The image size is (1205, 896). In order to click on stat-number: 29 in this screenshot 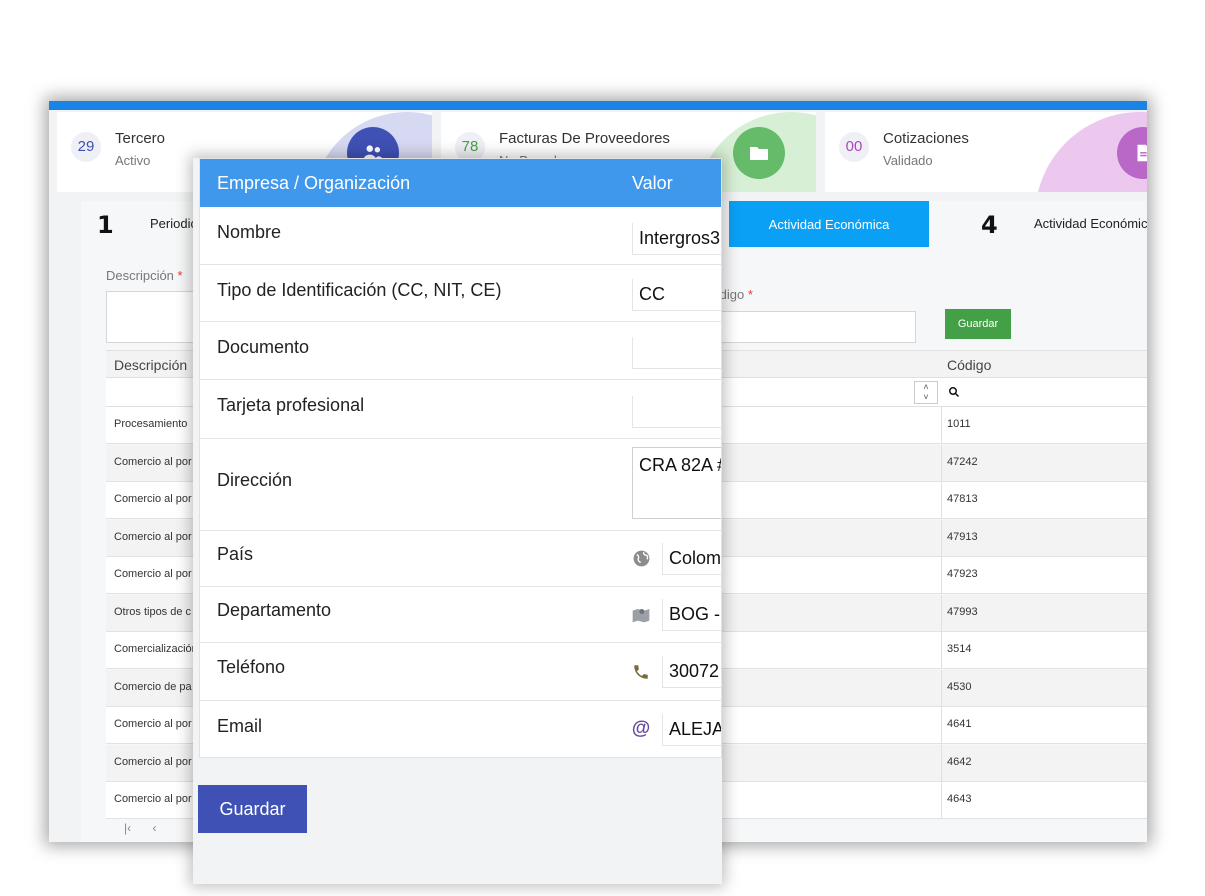, I will do `click(86, 147)`.